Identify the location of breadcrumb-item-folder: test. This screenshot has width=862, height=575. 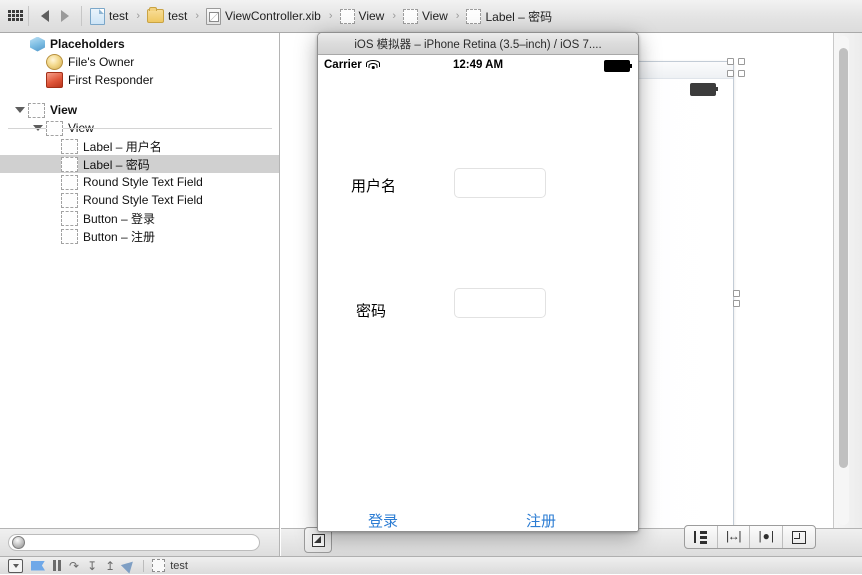
(167, 16).